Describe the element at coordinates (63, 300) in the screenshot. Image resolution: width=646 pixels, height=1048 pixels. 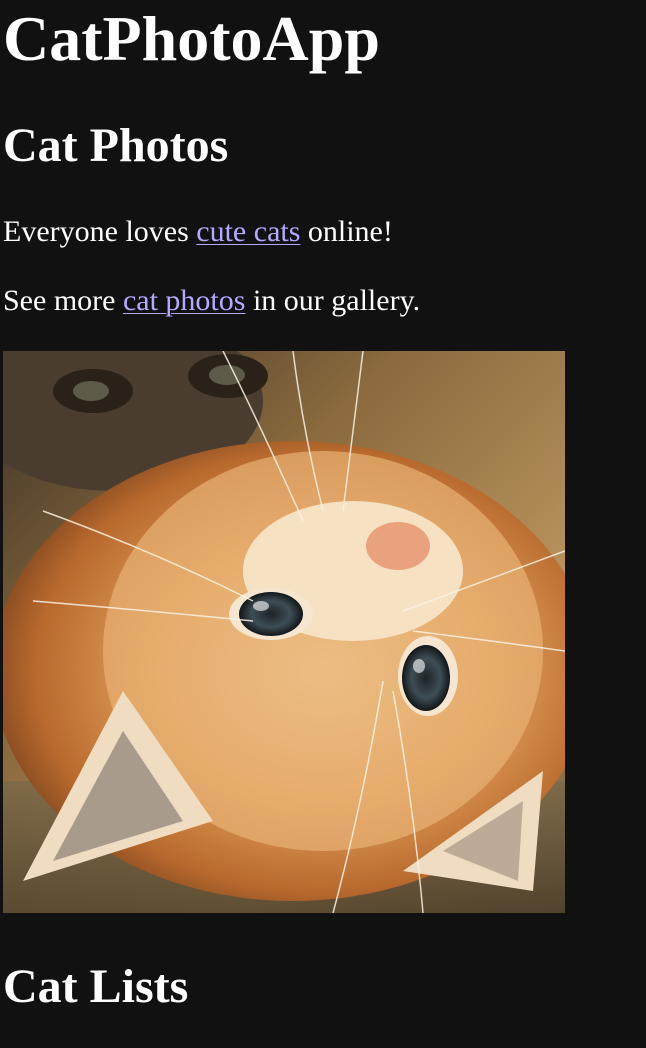
I see `gallery-text-before: See more` at that location.